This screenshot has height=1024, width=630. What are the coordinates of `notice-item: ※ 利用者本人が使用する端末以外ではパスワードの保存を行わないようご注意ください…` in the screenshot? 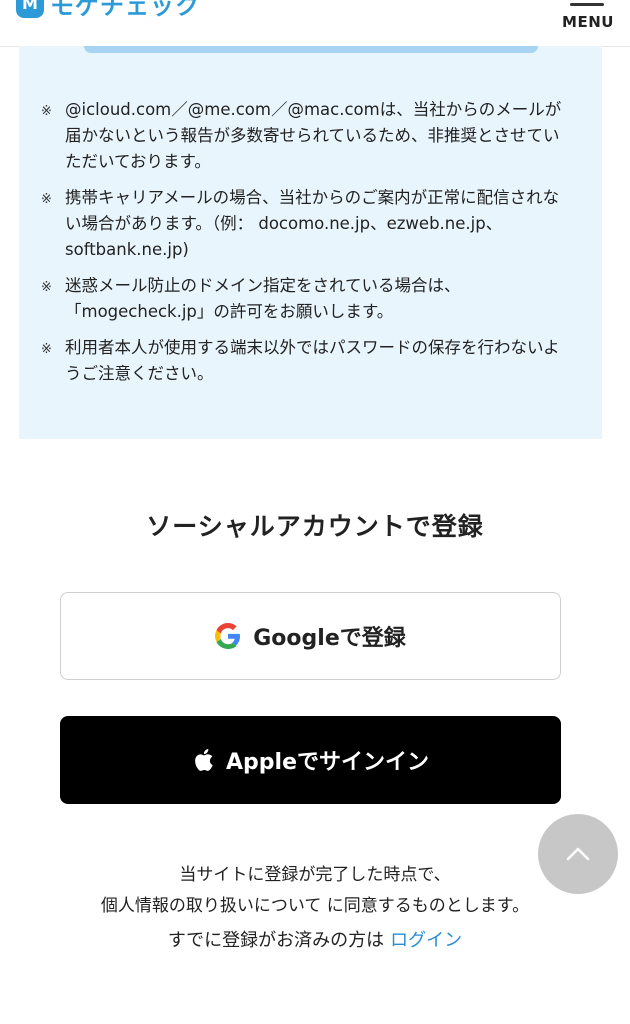 It's located at (306, 361).